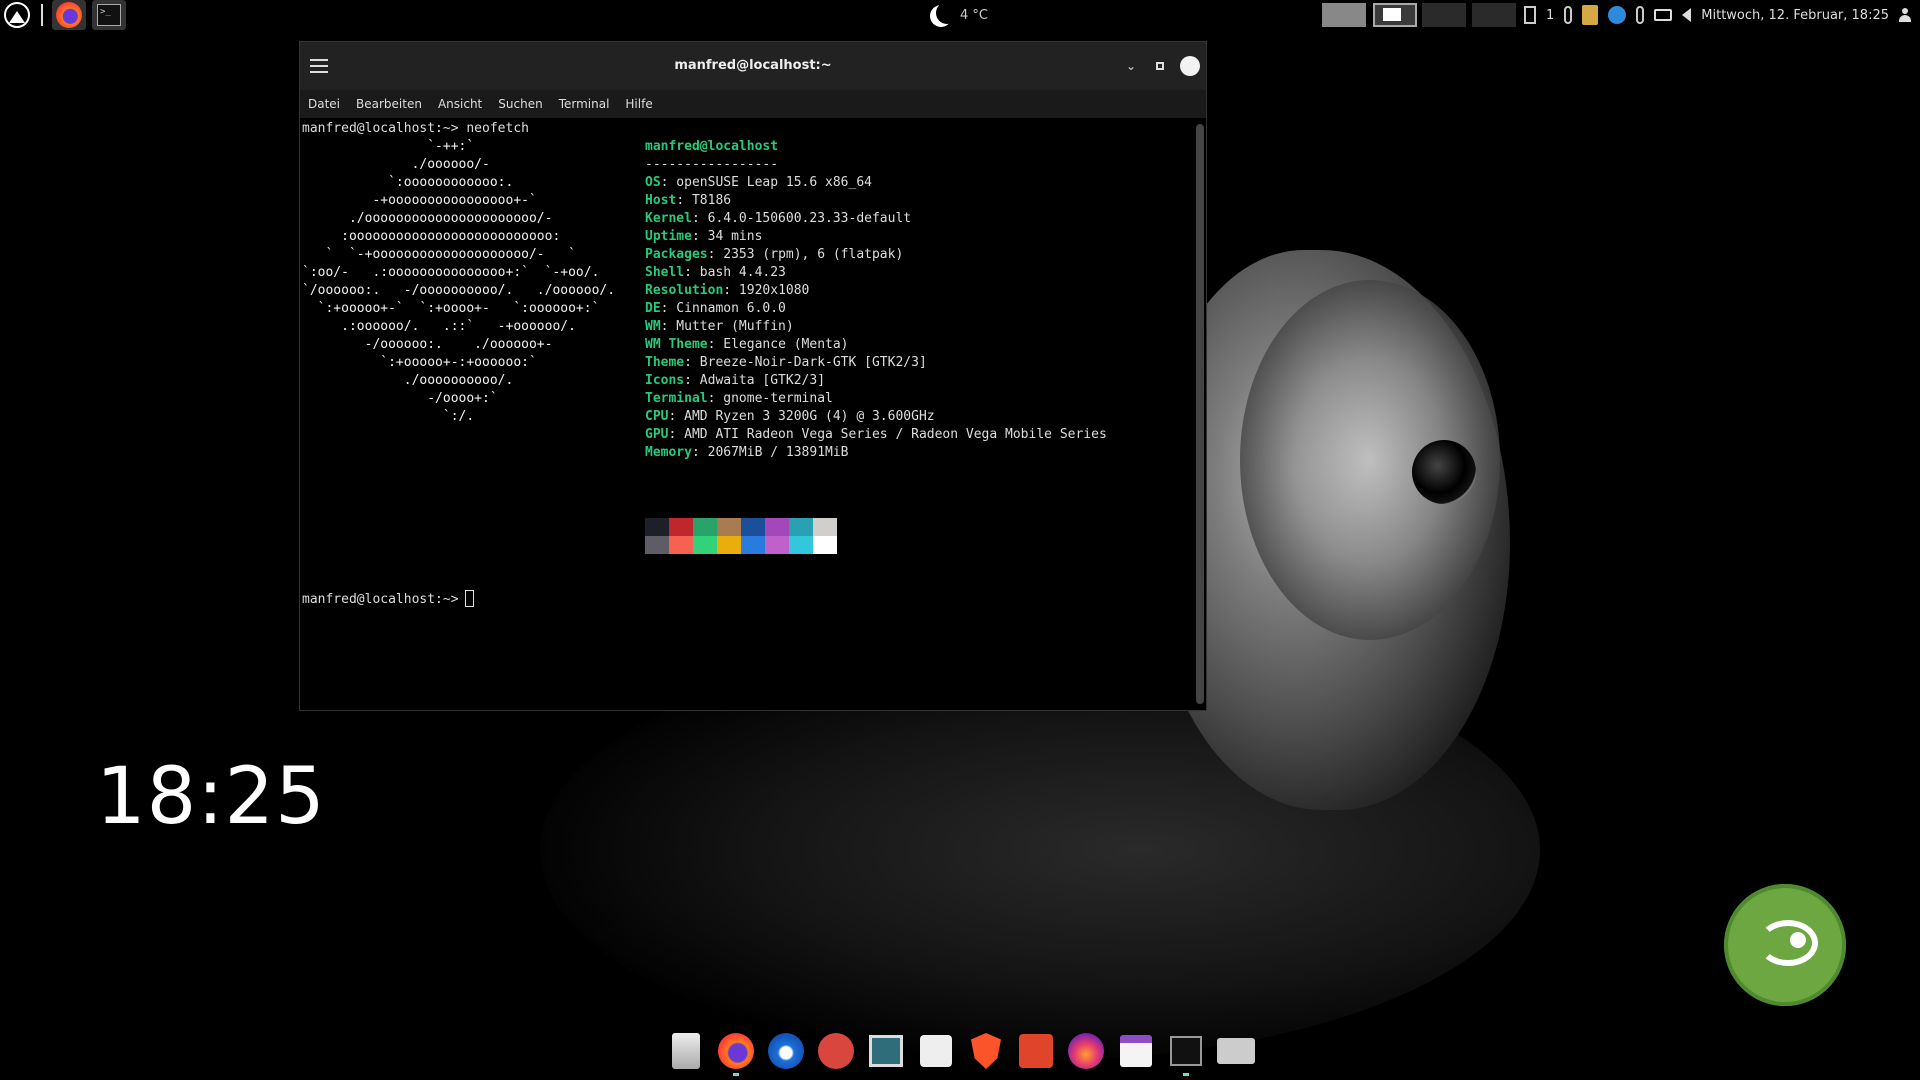 This screenshot has height=1080, width=1920. I want to click on dock-system-monitor, so click(886, 1051).